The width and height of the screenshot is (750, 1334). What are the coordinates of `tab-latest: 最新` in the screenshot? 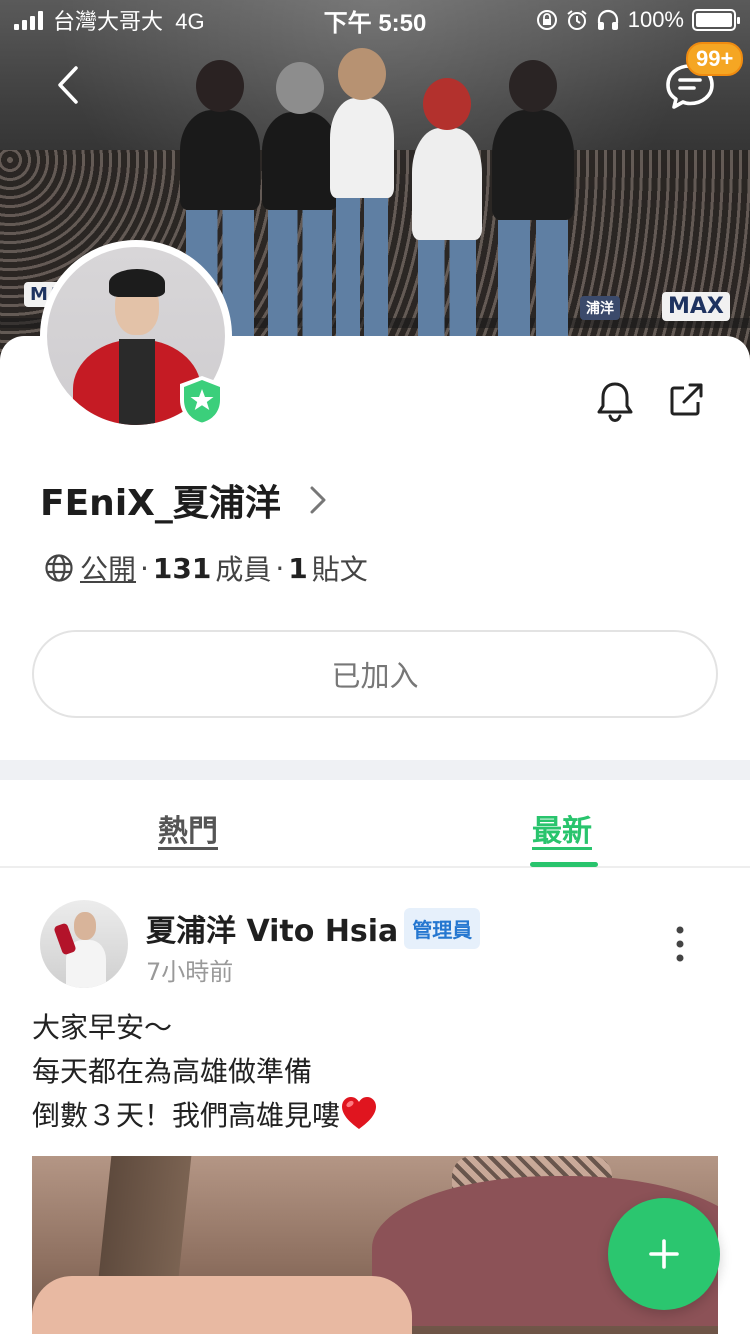 It's located at (562, 828).